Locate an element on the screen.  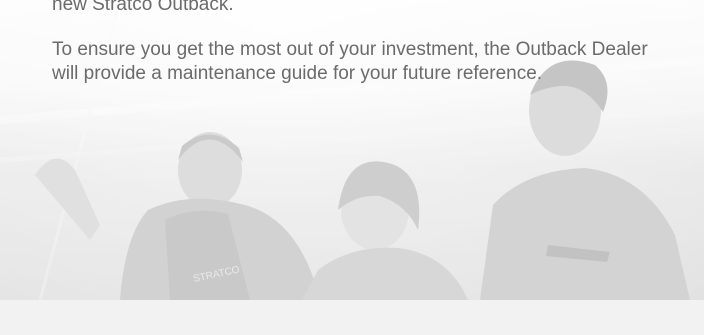
intro-paragraph-1: new Stratco Outback. is located at coordinates (143, 7).